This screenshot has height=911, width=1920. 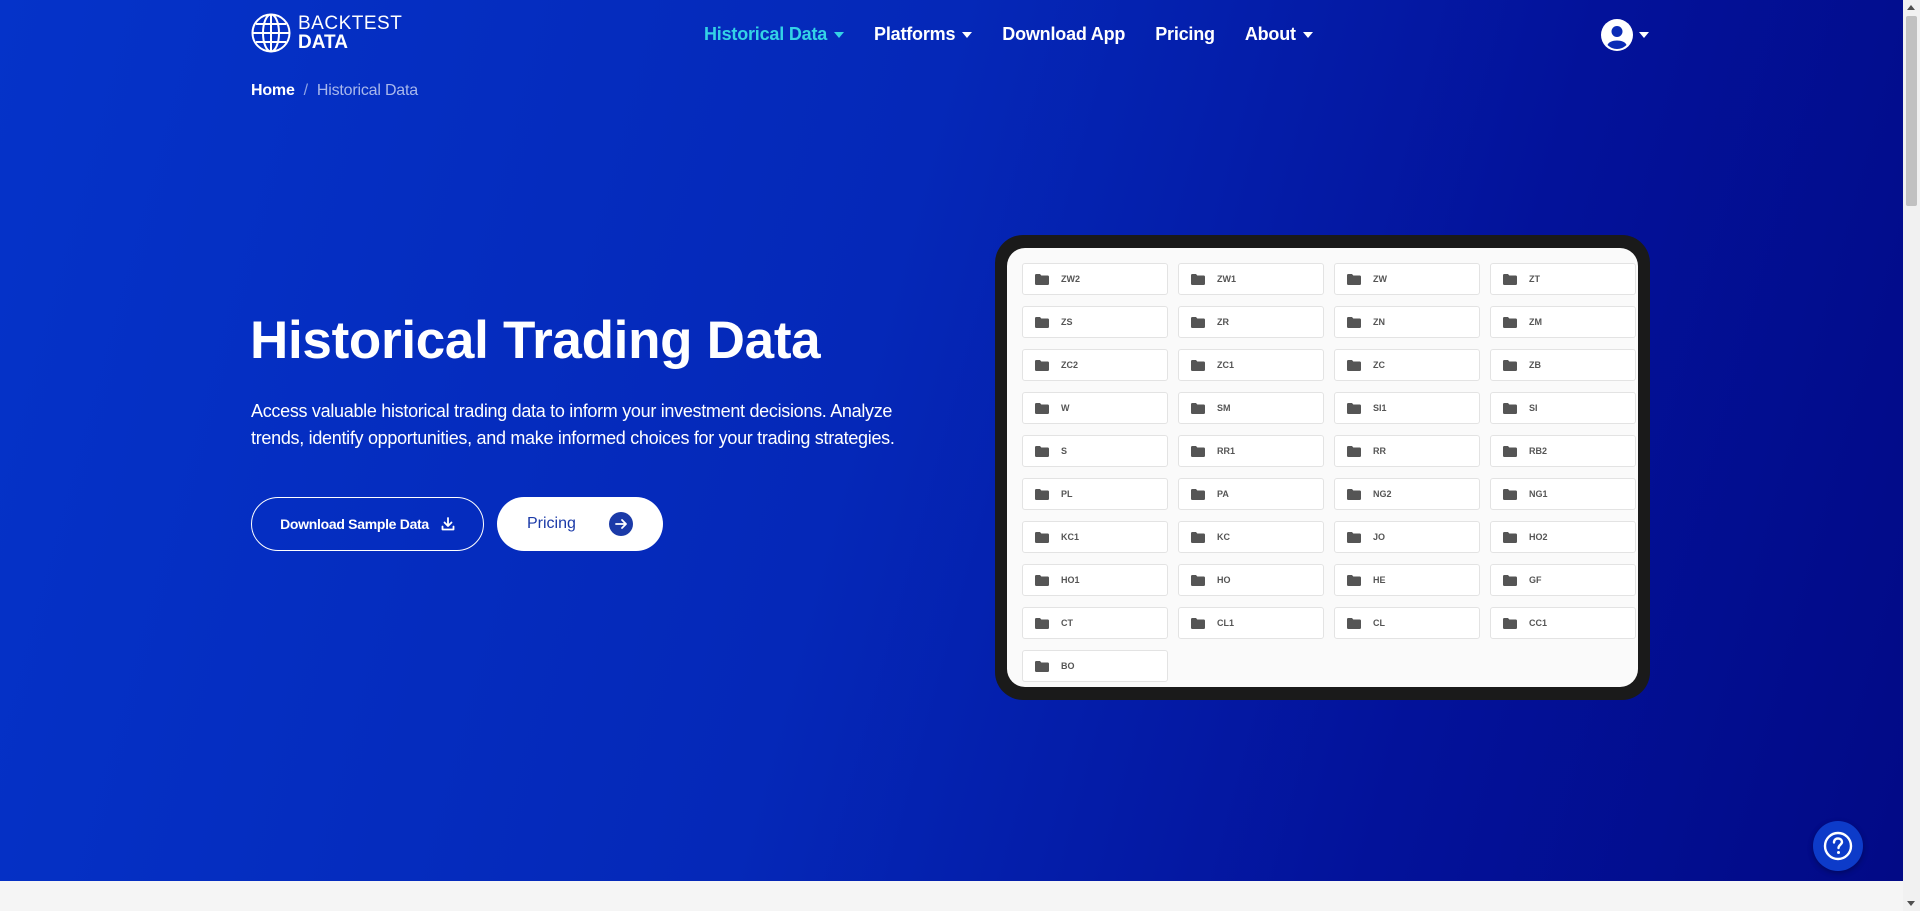 I want to click on folder-name: ZC, so click(x=1379, y=365).